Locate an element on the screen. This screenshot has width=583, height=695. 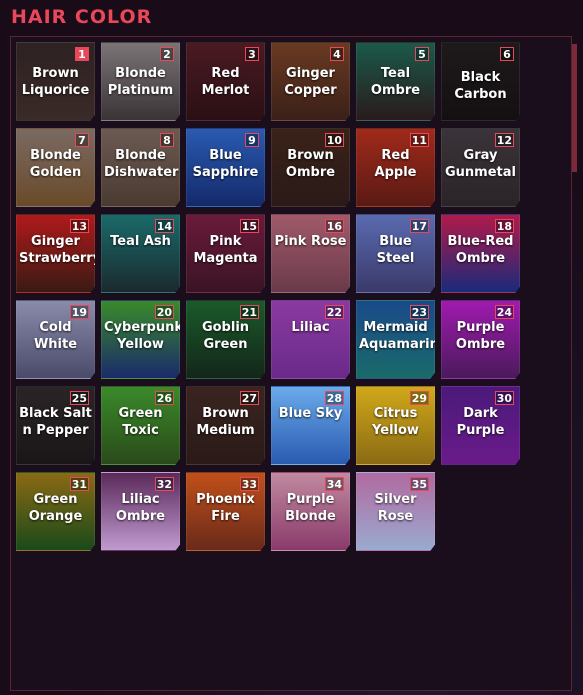
color-swatch-14: 14 Teal Ash is located at coordinates (140, 253).